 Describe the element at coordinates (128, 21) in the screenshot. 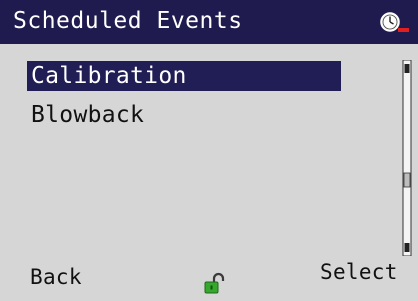

I see `screen-title: Scheduled Events` at that location.